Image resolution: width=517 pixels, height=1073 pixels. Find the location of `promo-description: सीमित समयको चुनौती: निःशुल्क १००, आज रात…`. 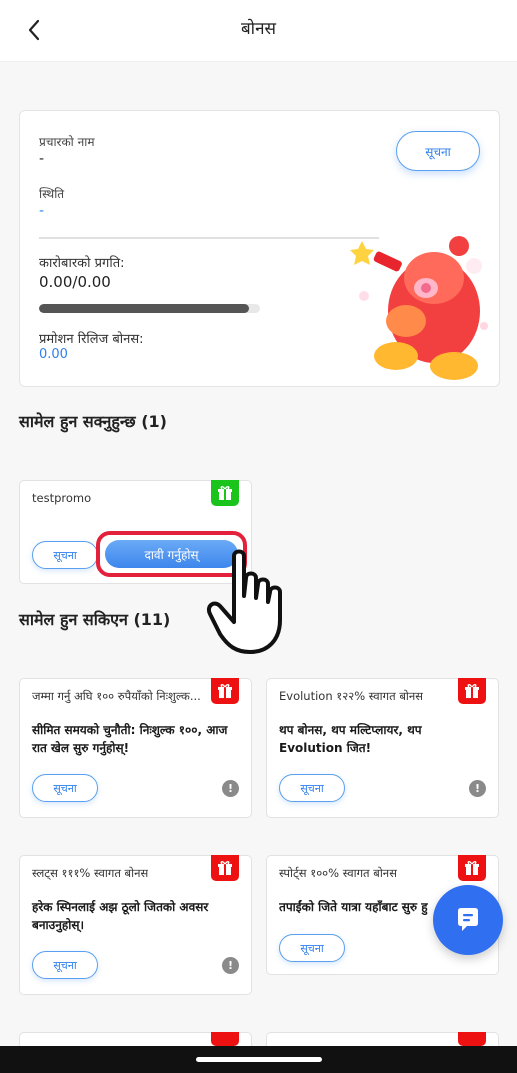

promo-description: सीमित समयको चुनौती: निःशुल्क १००, आज रात… is located at coordinates (130, 739).